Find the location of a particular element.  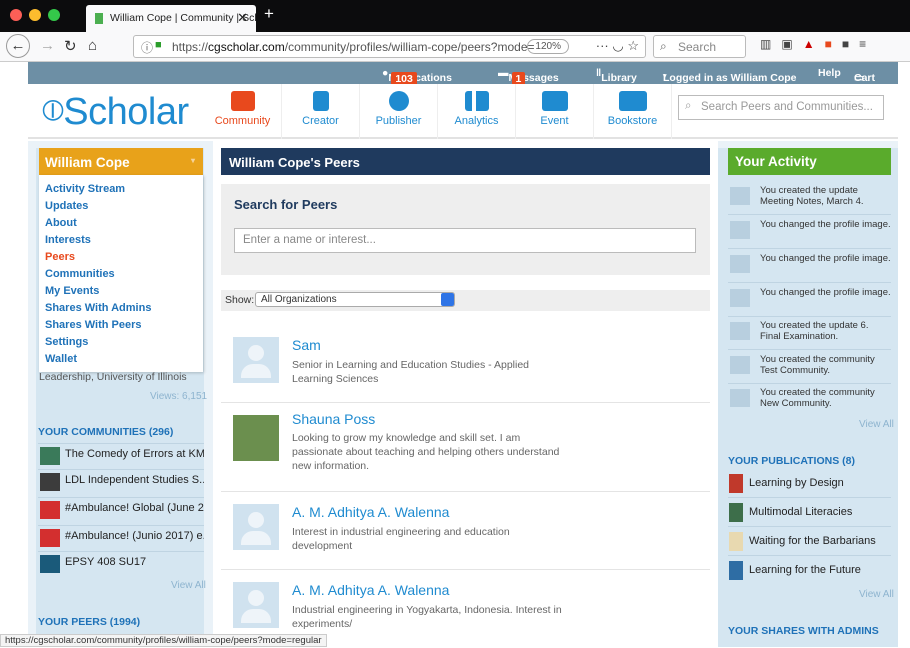

publications-title: YOUR PUBLICATIONS (8) is located at coordinates (791, 461).